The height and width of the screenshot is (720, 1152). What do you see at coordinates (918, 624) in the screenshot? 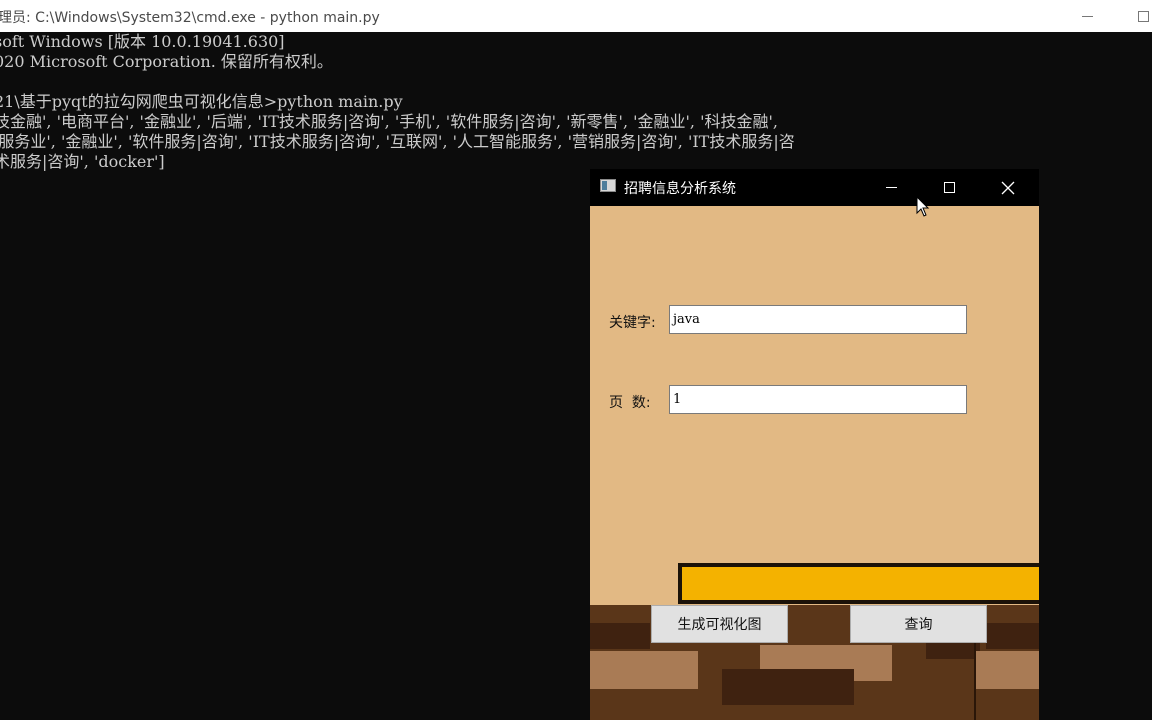
I see `query-button: 查询` at bounding box center [918, 624].